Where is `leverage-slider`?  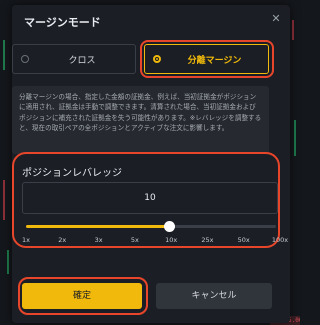 leverage-slider is located at coordinates (151, 227).